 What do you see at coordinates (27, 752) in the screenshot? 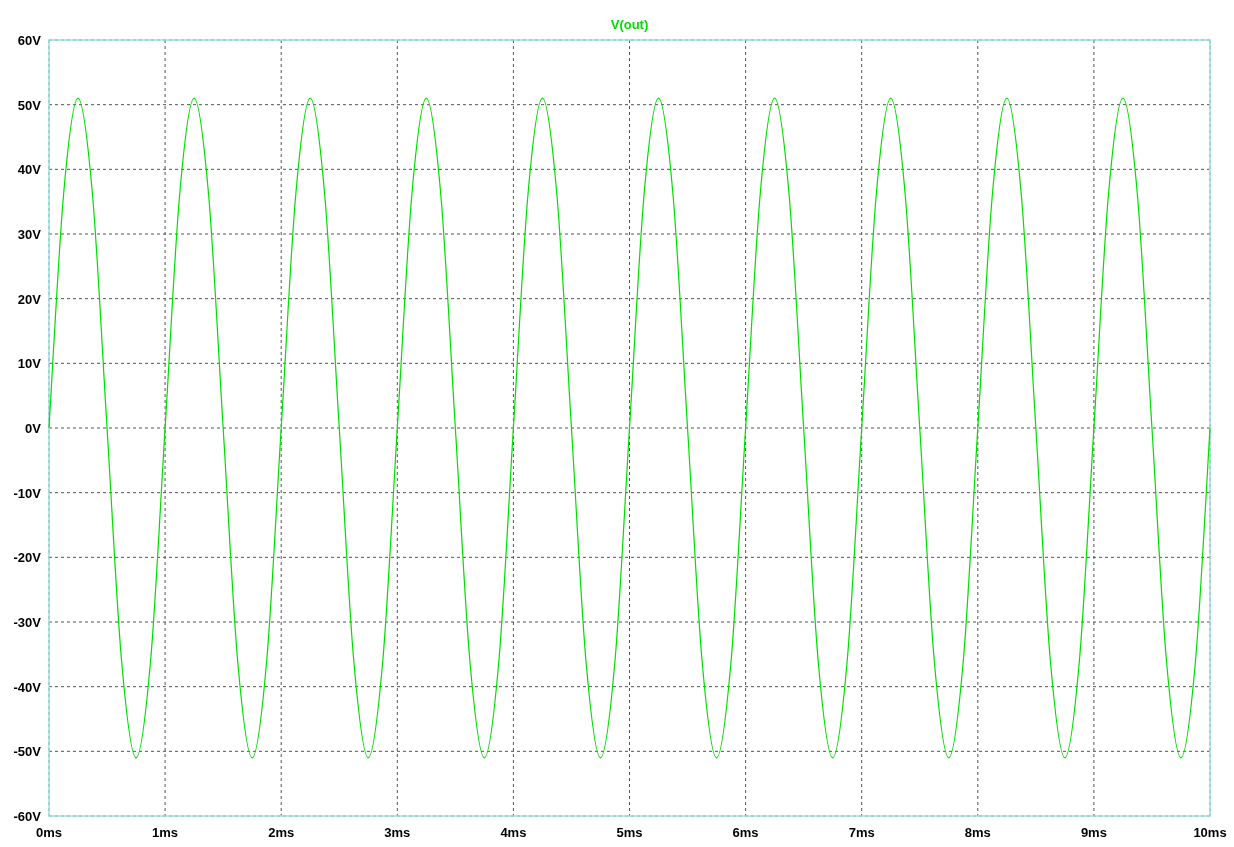
I see `y-tick-label: -50V` at bounding box center [27, 752].